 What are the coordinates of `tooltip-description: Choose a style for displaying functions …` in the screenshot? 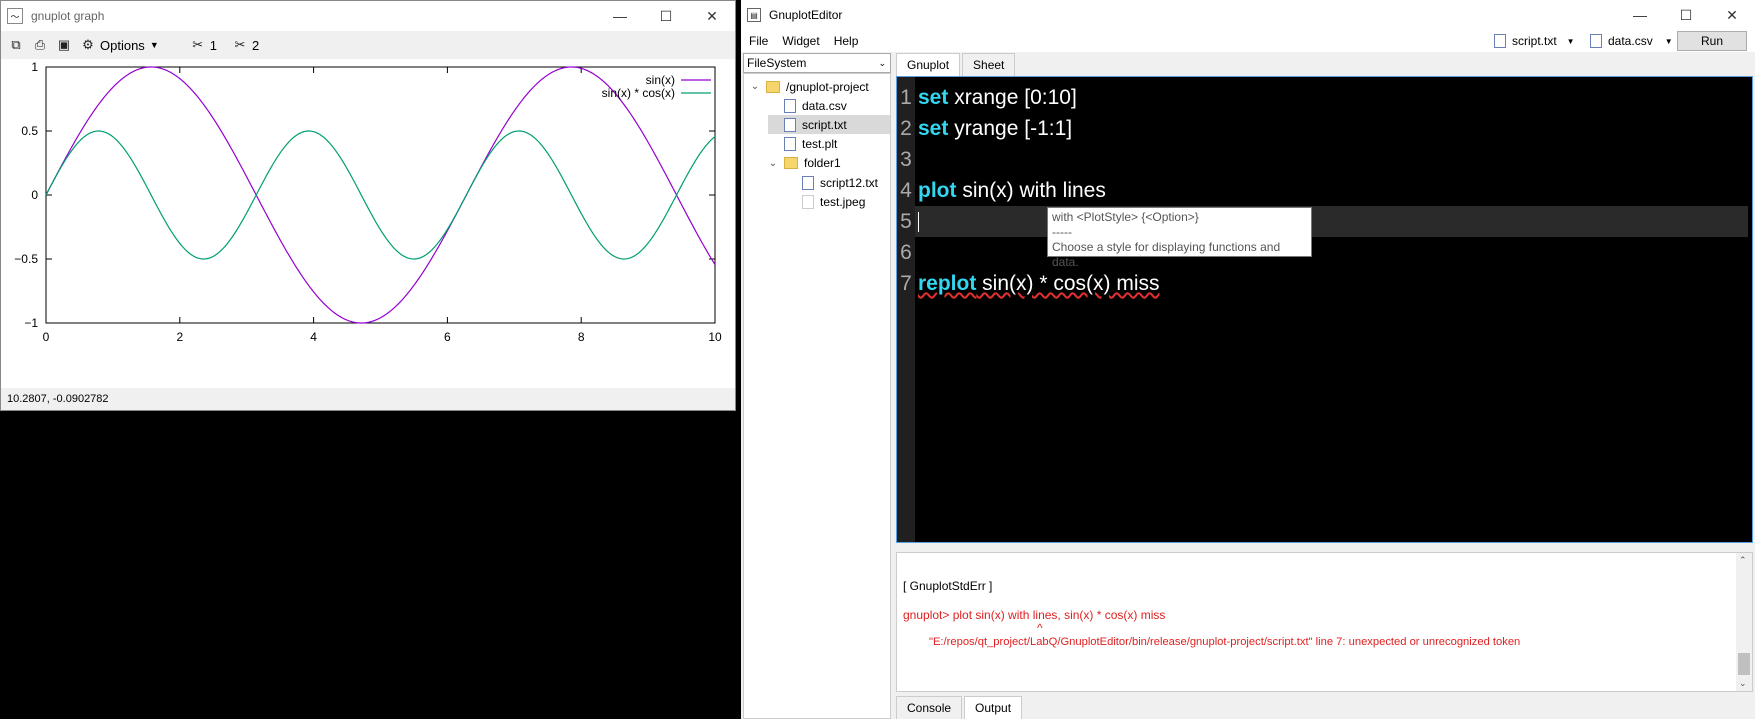 It's located at (1166, 254).